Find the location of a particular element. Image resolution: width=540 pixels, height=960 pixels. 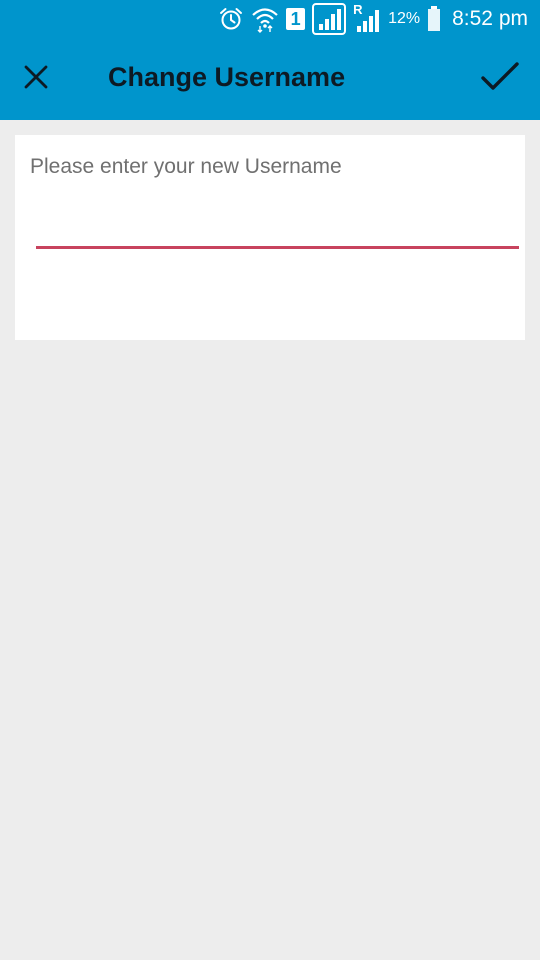

alarm-icon is located at coordinates (231, 19).